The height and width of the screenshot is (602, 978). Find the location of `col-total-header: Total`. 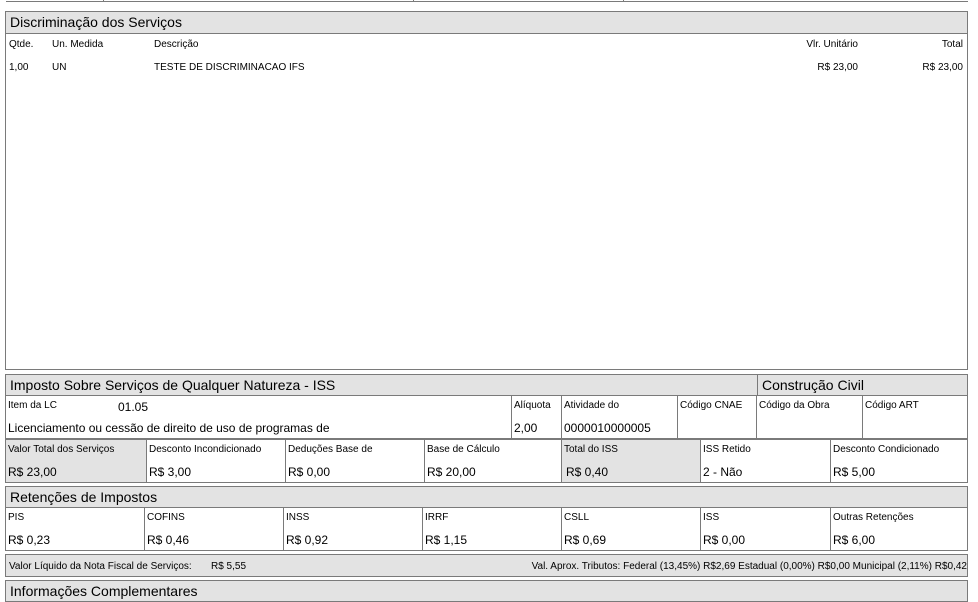

col-total-header: Total is located at coordinates (952, 44).